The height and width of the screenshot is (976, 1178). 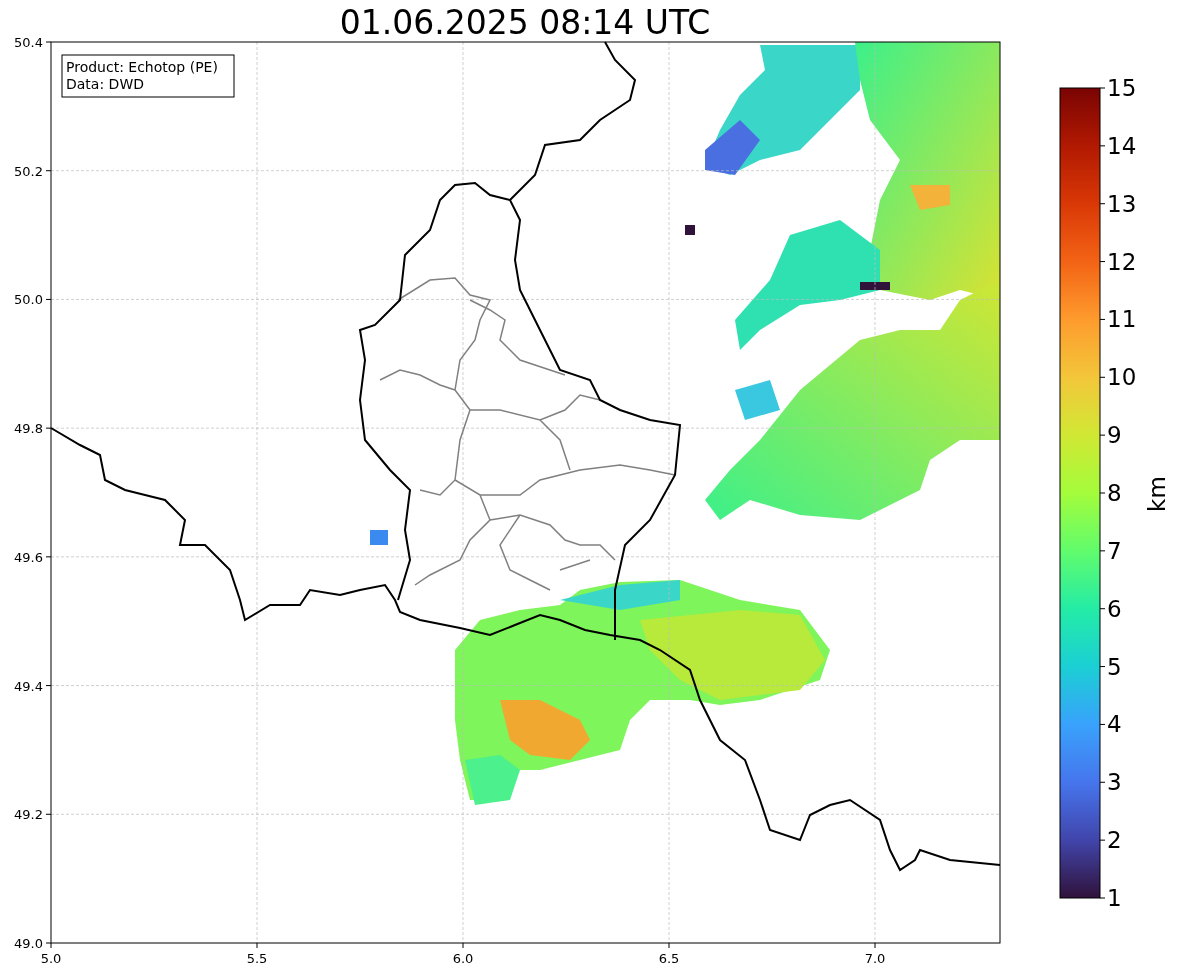 What do you see at coordinates (105, 84) in the screenshot?
I see `info-text: Data: DWD` at bounding box center [105, 84].